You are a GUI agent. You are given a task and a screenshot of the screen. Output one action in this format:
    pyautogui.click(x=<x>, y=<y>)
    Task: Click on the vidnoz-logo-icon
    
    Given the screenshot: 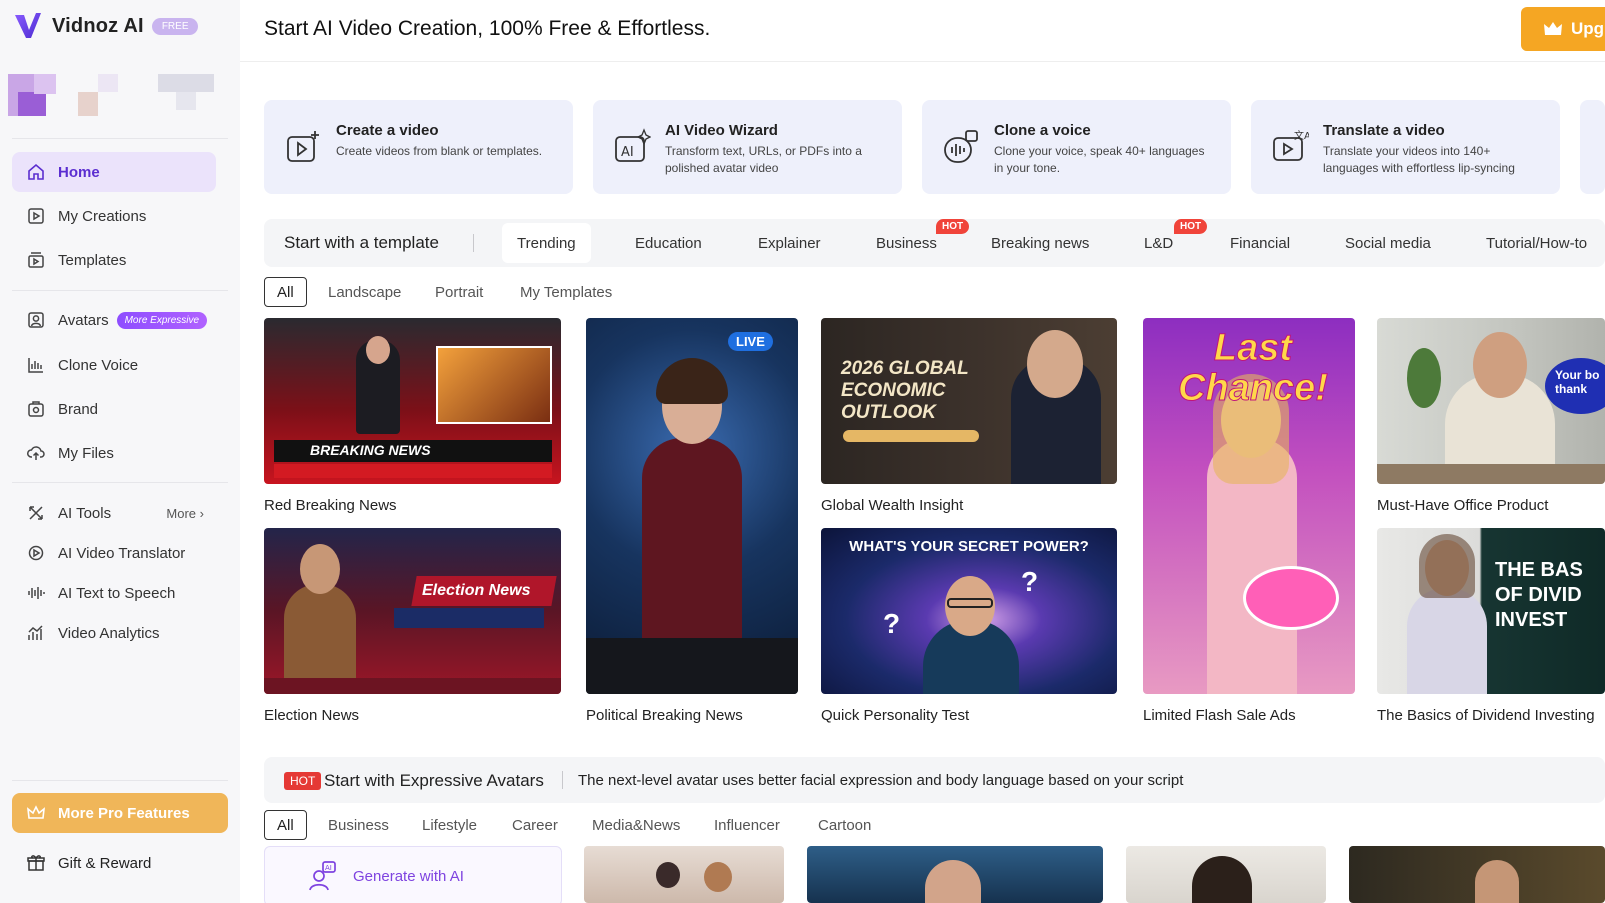 What is the action you would take?
    pyautogui.click(x=28, y=25)
    